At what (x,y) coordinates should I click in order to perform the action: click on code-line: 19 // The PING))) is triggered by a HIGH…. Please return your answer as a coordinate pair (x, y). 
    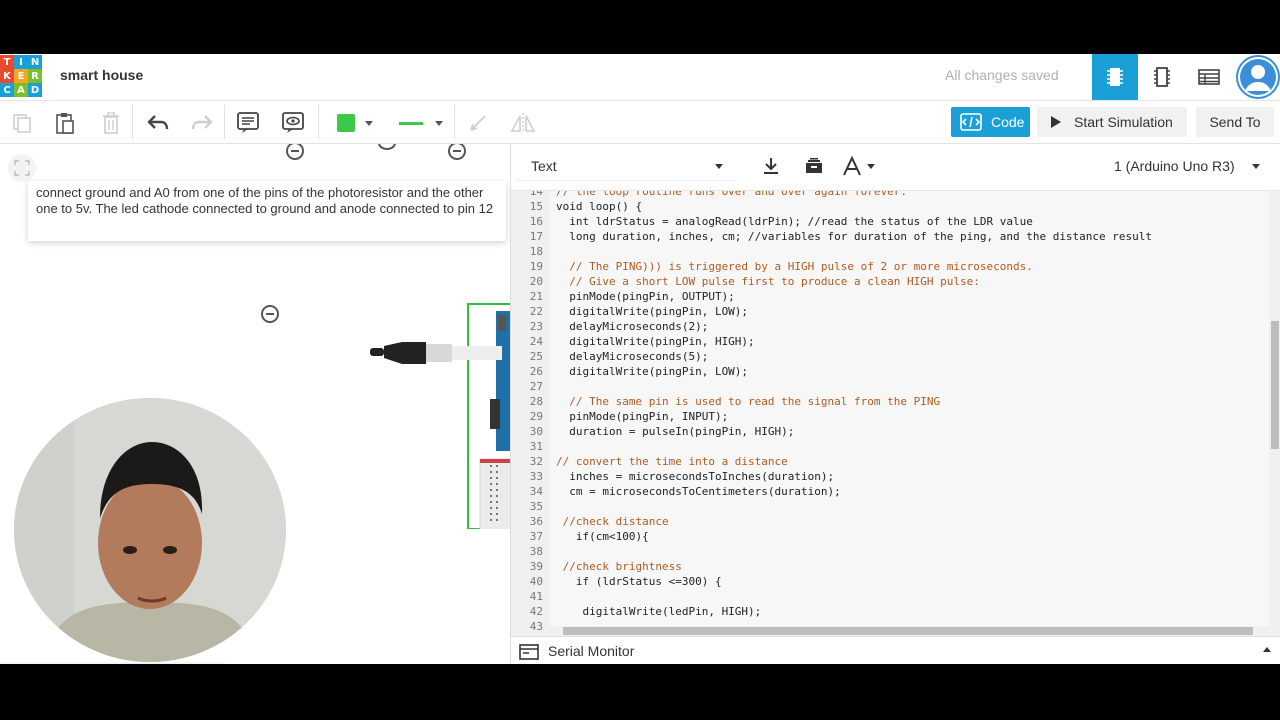
    Looking at the image, I should click on (890, 266).